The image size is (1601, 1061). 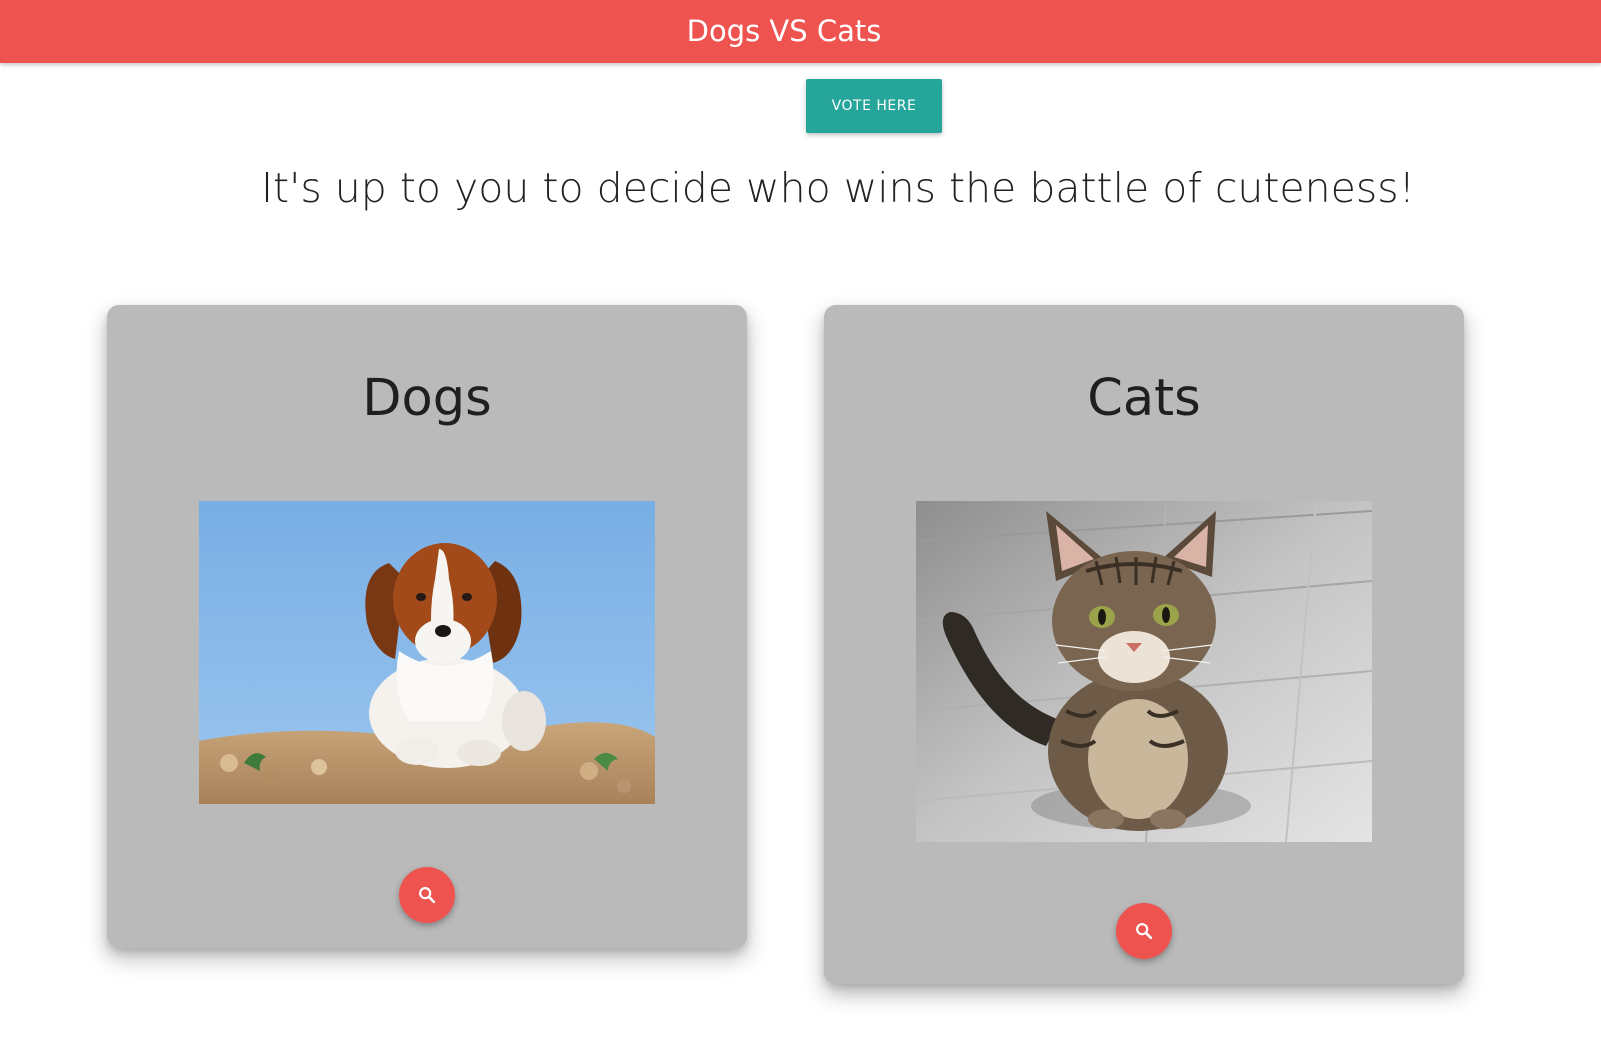 I want to click on top-app-bar: Dogs VS Cats, so click(x=800, y=31).